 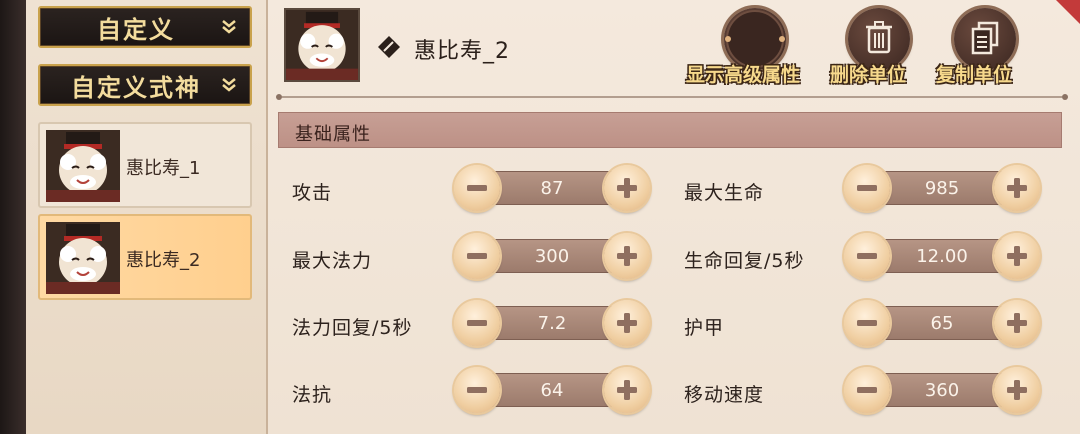 What do you see at coordinates (389, 47) in the screenshot?
I see `edit-name-icon` at bounding box center [389, 47].